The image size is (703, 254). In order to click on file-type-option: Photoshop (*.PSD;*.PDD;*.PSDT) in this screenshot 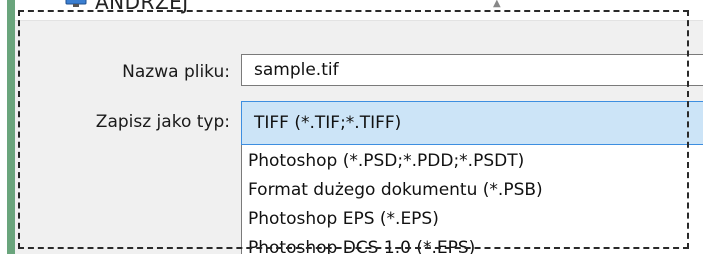, I will do `click(386, 161)`.